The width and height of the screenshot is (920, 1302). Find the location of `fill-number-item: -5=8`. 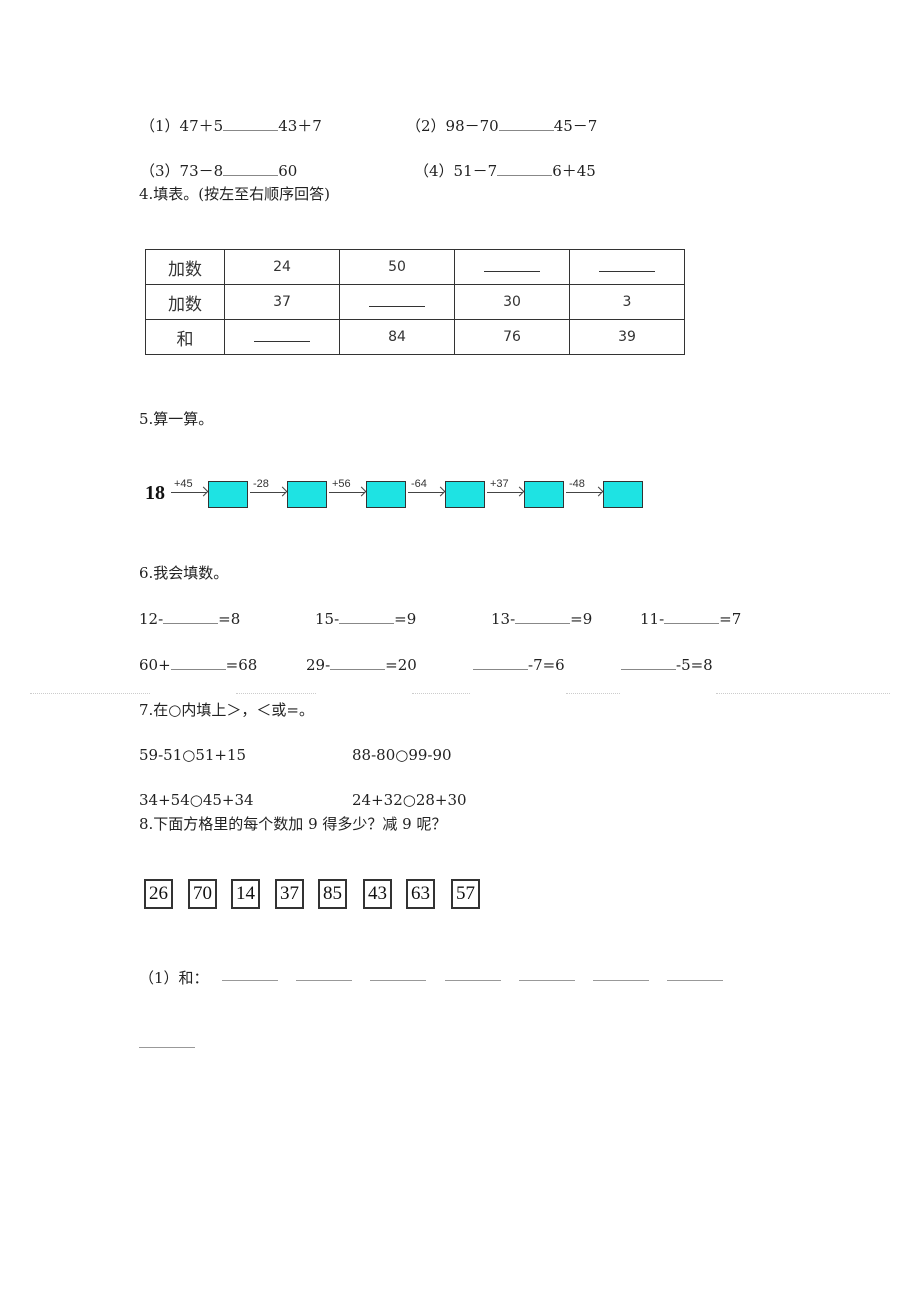

fill-number-item: -5=8 is located at coordinates (667, 664).